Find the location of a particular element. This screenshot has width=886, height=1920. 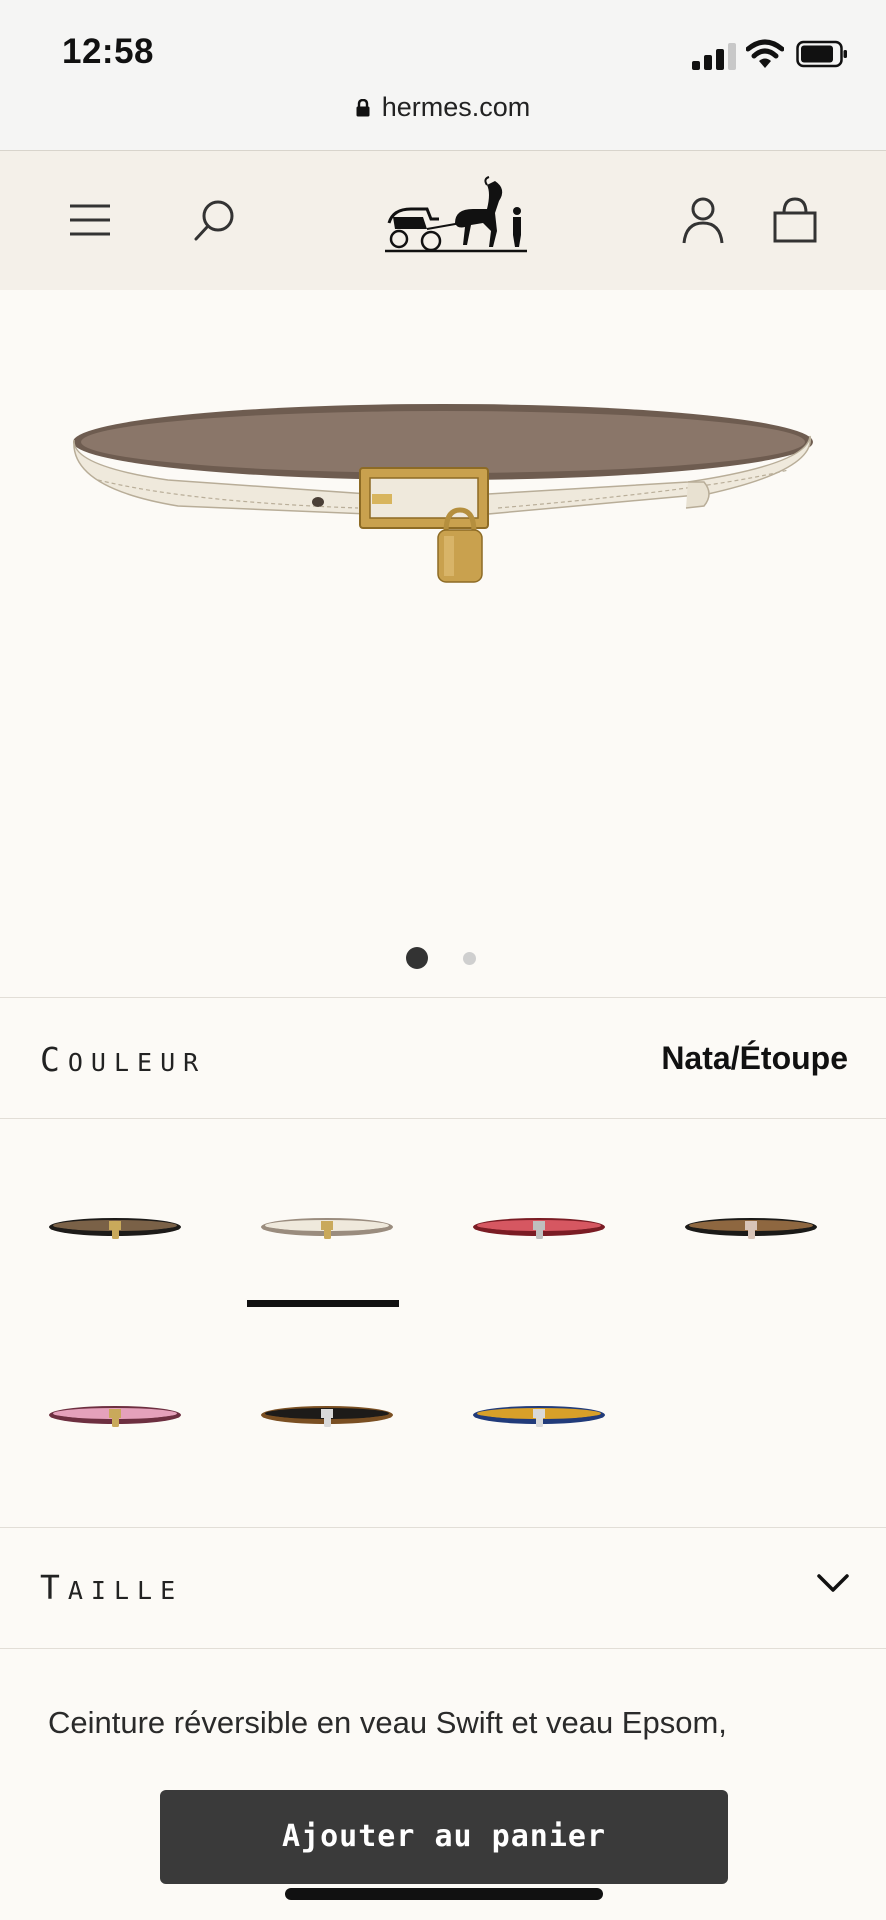

selected-color-value: Nata/Étoupe is located at coordinates (754, 1058).